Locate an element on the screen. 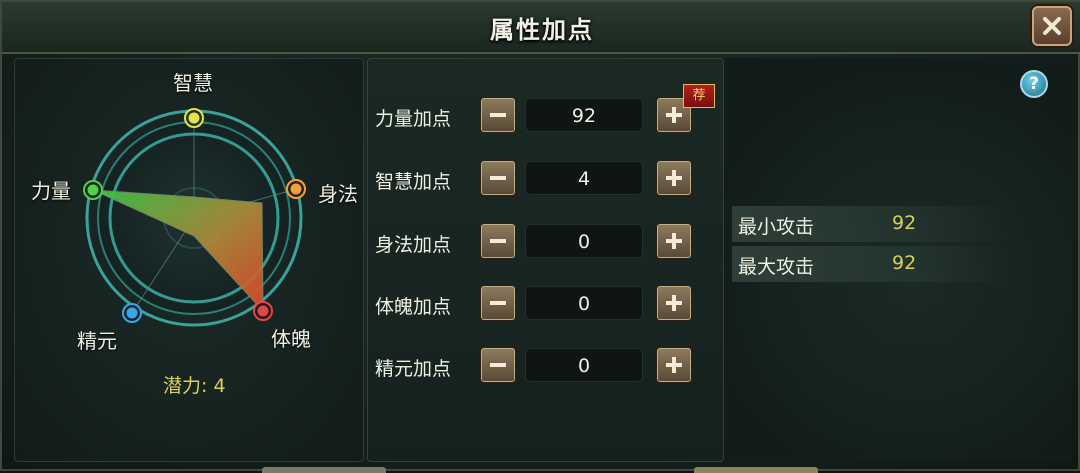 Image resolution: width=1080 pixels, height=473 pixels. decrease-strength-button is located at coordinates (498, 115).